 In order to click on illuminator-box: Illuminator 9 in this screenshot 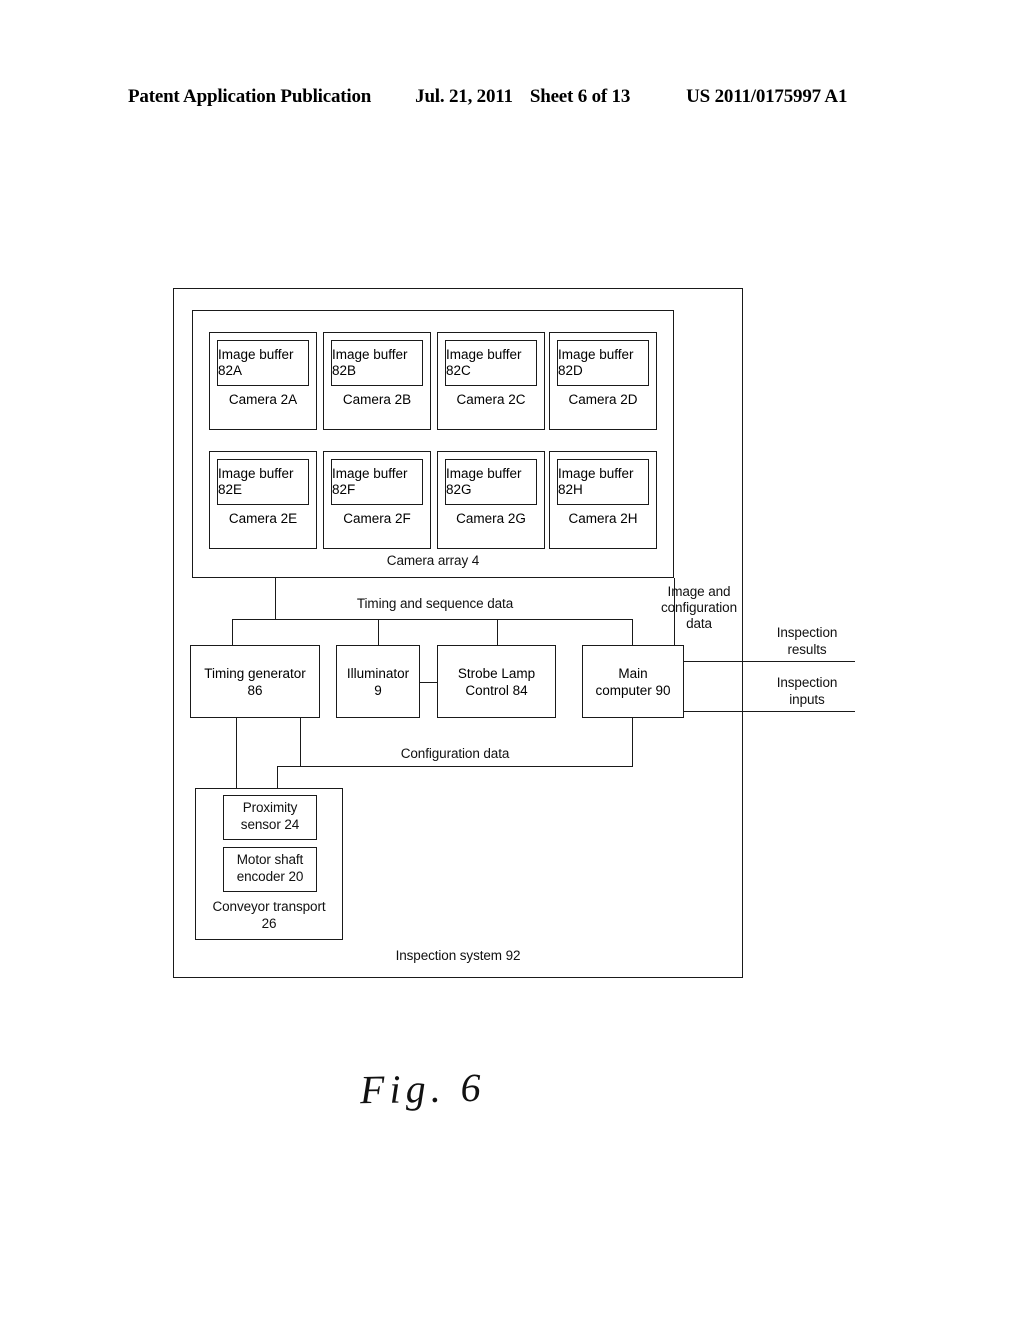, I will do `click(378, 681)`.